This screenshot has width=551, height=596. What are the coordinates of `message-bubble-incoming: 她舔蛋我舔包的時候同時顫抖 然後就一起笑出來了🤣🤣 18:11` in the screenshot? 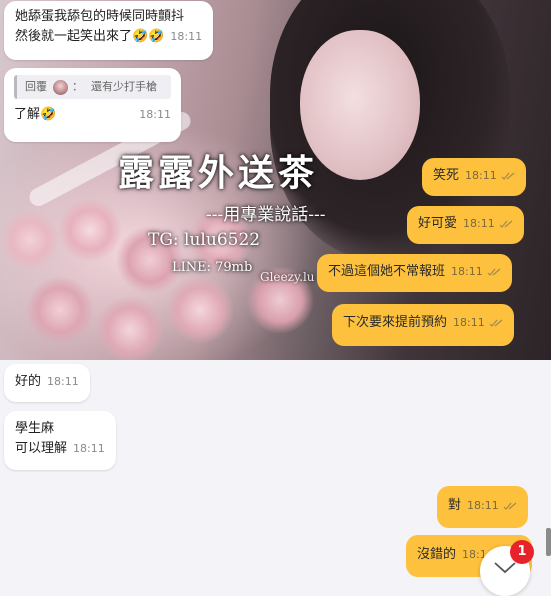 It's located at (109, 30).